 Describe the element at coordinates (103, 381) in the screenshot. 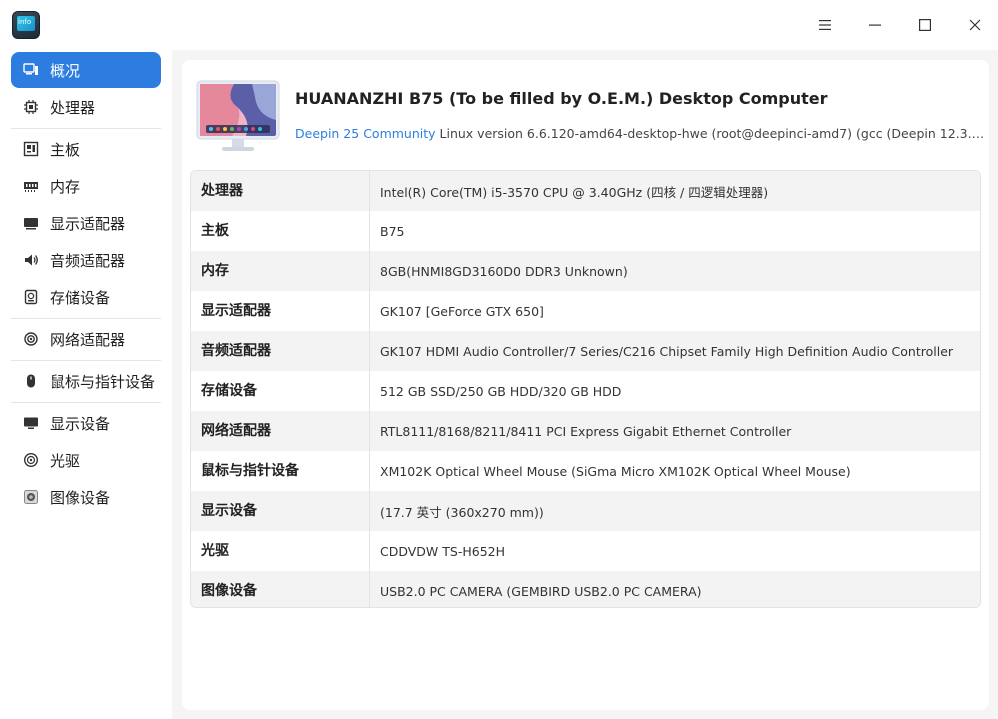

I see `sidebar-item-label: 鼠标与指针设备` at that location.